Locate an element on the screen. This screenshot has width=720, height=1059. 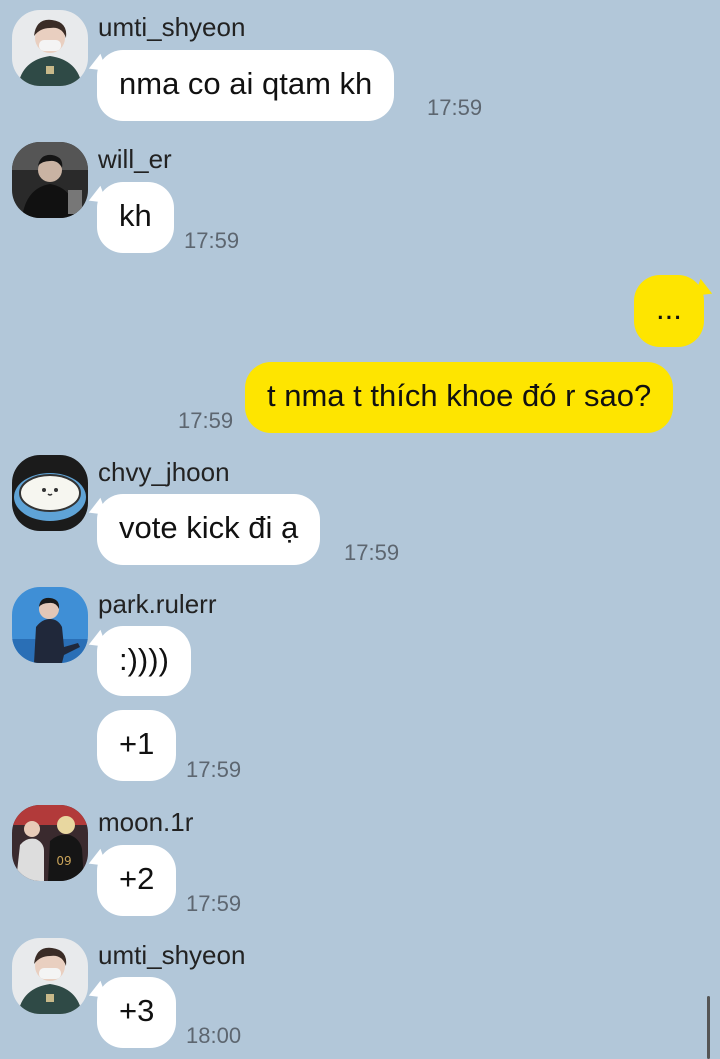
message-bubble: +1 is located at coordinates (137, 745).